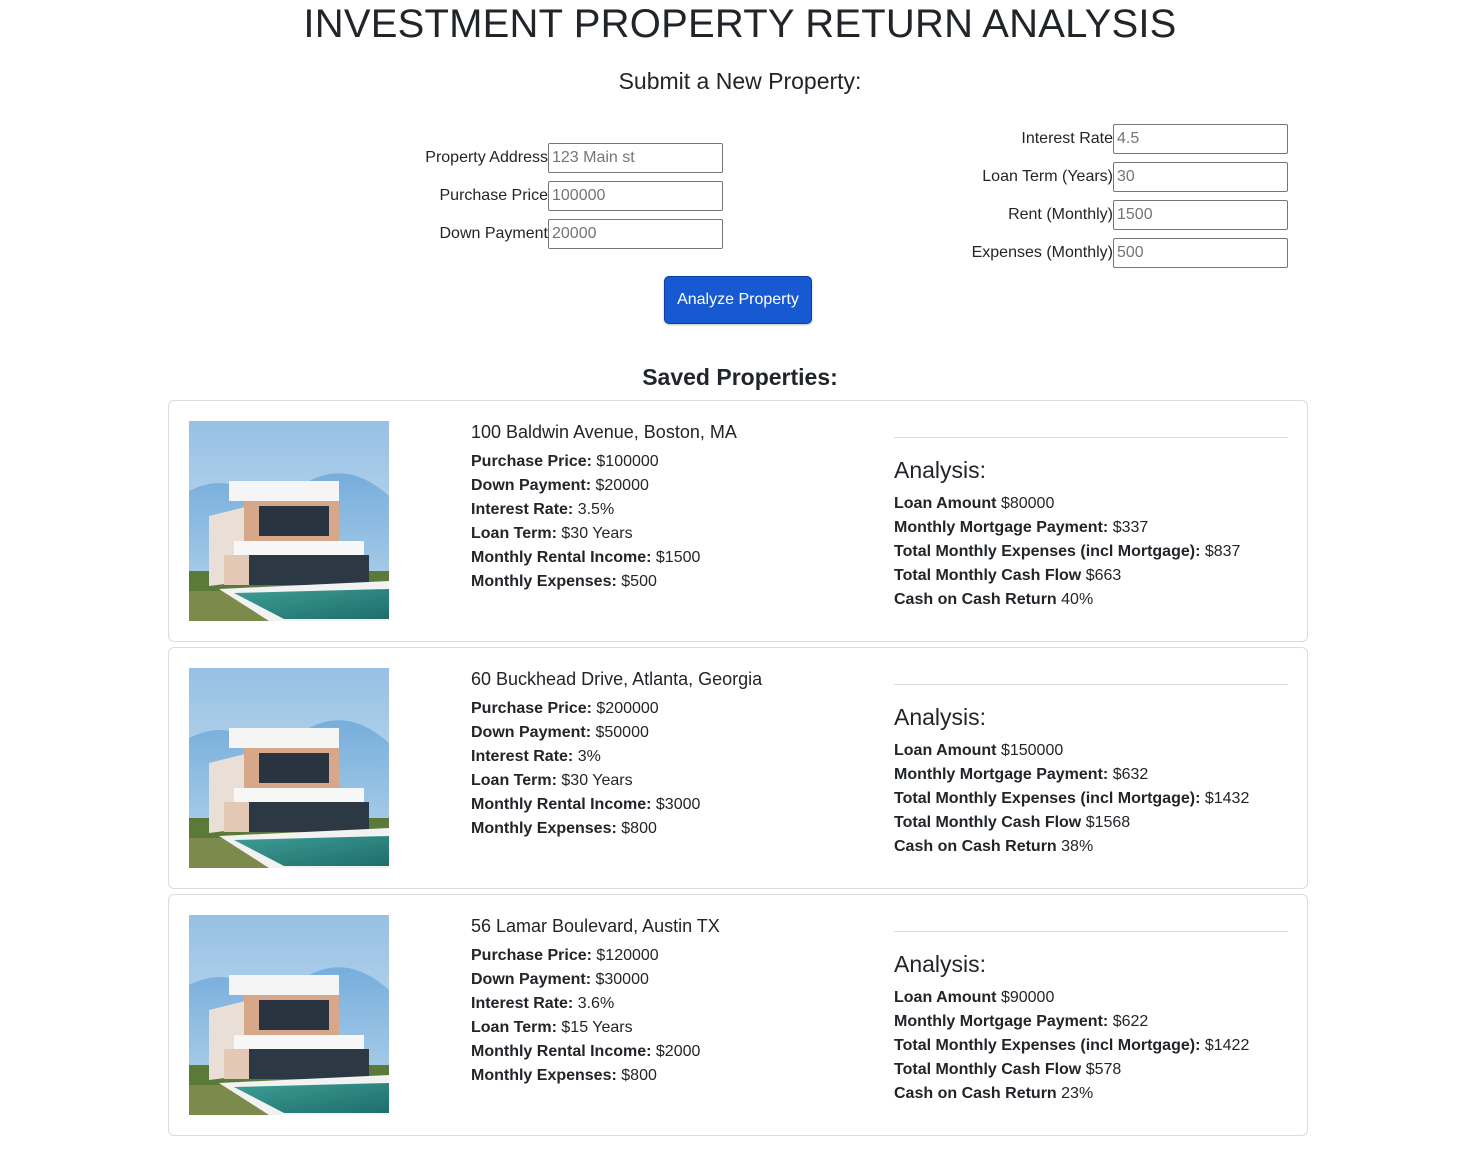 Image resolution: width=1480 pixels, height=1168 pixels. I want to click on interest-rate-label: Interest Rate, so click(1067, 138).